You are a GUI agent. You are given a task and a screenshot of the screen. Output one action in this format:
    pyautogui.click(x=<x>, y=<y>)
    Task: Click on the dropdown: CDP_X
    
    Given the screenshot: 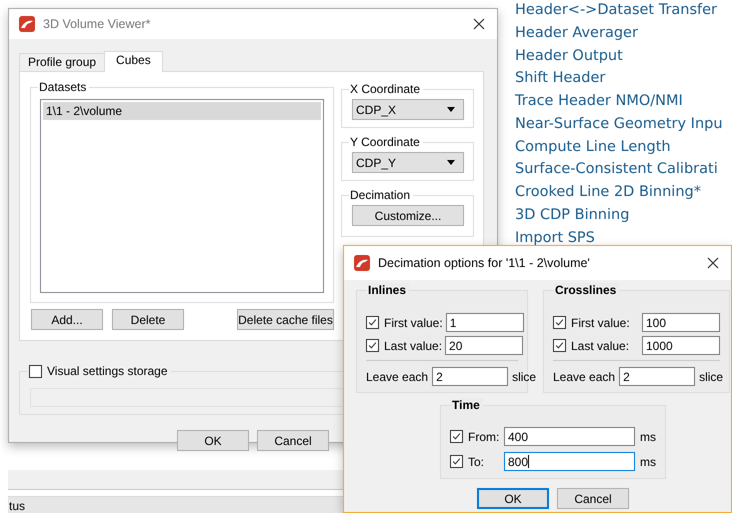 What is the action you would take?
    pyautogui.click(x=408, y=109)
    